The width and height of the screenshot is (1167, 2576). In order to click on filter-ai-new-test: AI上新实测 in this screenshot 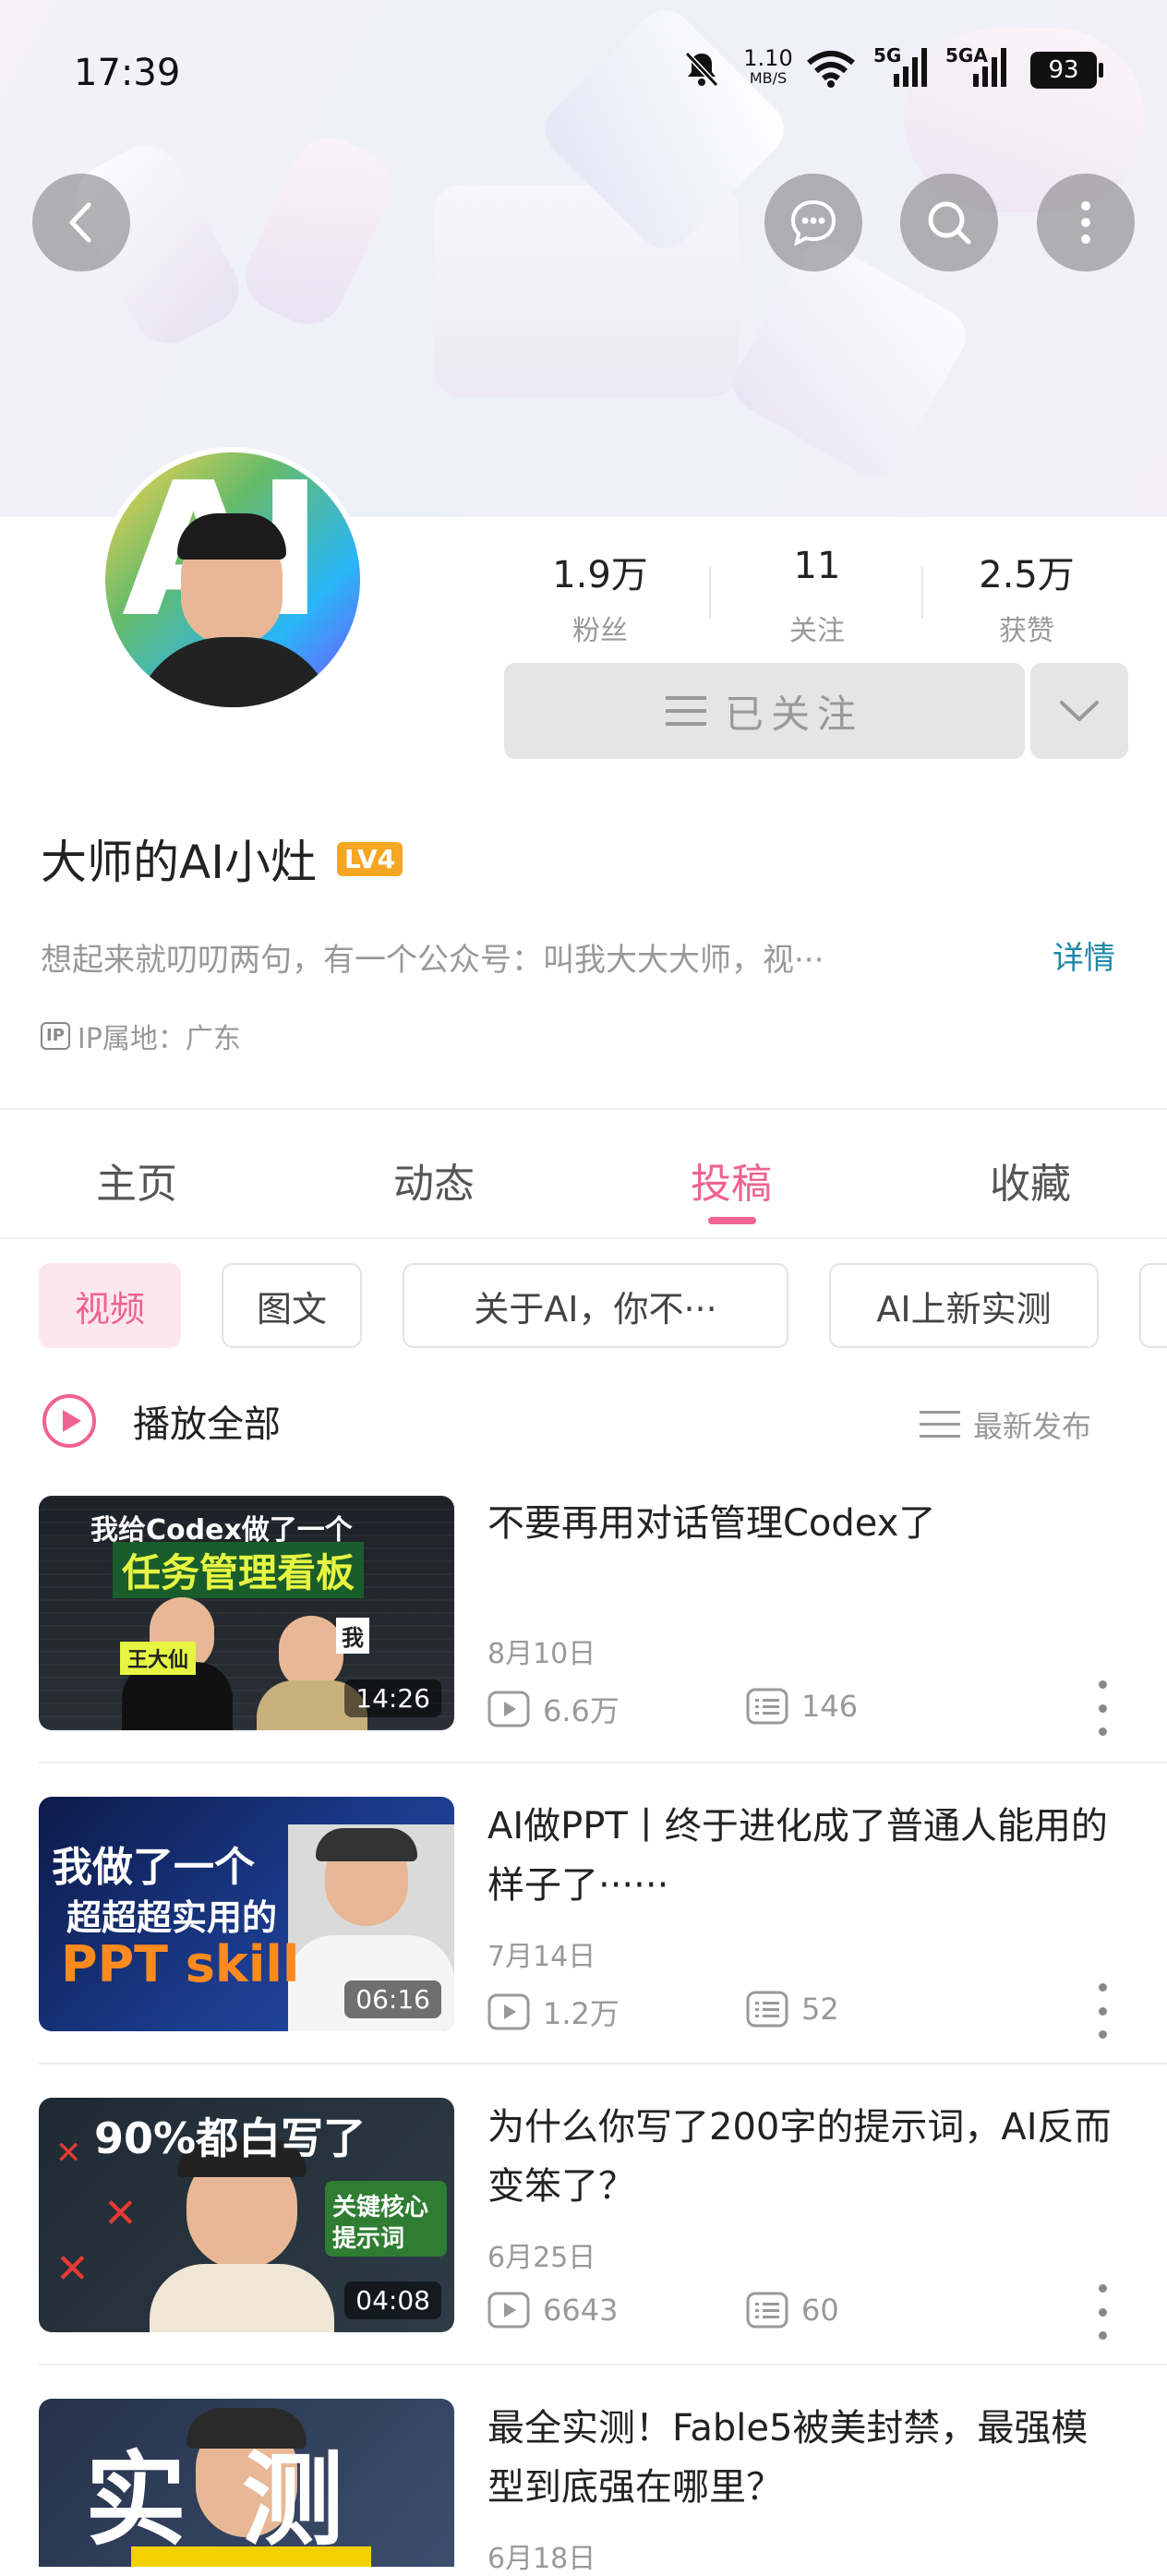, I will do `click(964, 1305)`.